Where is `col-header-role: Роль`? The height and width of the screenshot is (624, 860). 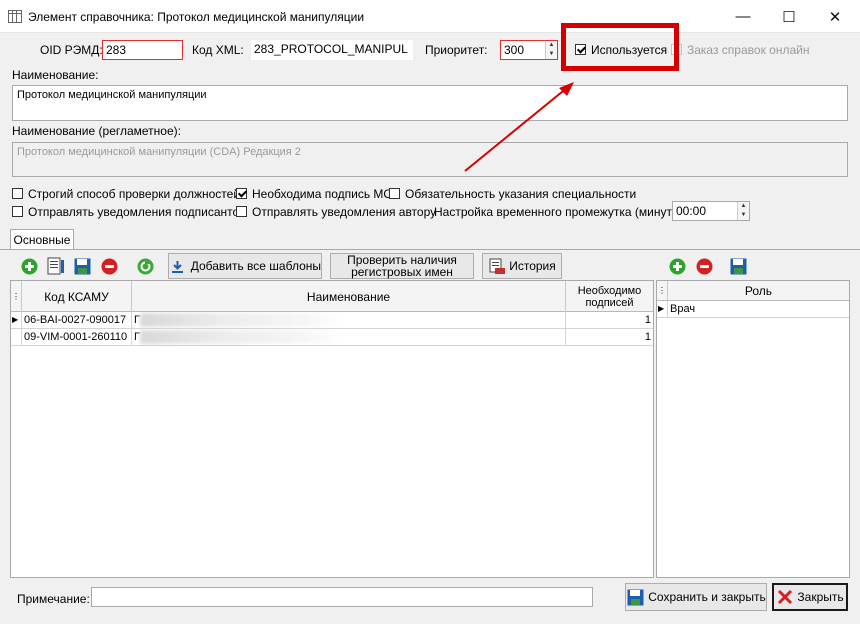 col-header-role: Роль is located at coordinates (758, 291).